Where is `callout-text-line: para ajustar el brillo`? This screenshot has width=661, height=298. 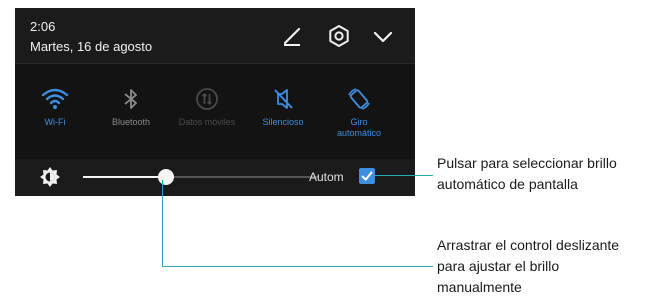 callout-text-line: para ajustar el brillo is located at coordinates (498, 266).